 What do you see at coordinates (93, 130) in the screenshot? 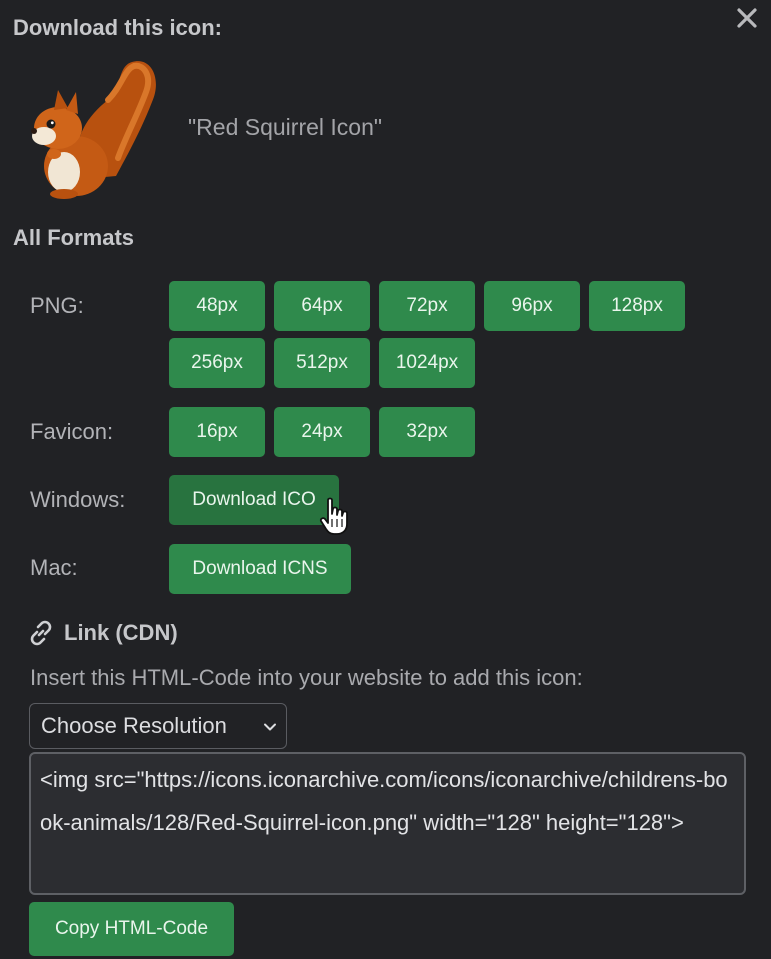
I see `squirrel-icon-preview` at bounding box center [93, 130].